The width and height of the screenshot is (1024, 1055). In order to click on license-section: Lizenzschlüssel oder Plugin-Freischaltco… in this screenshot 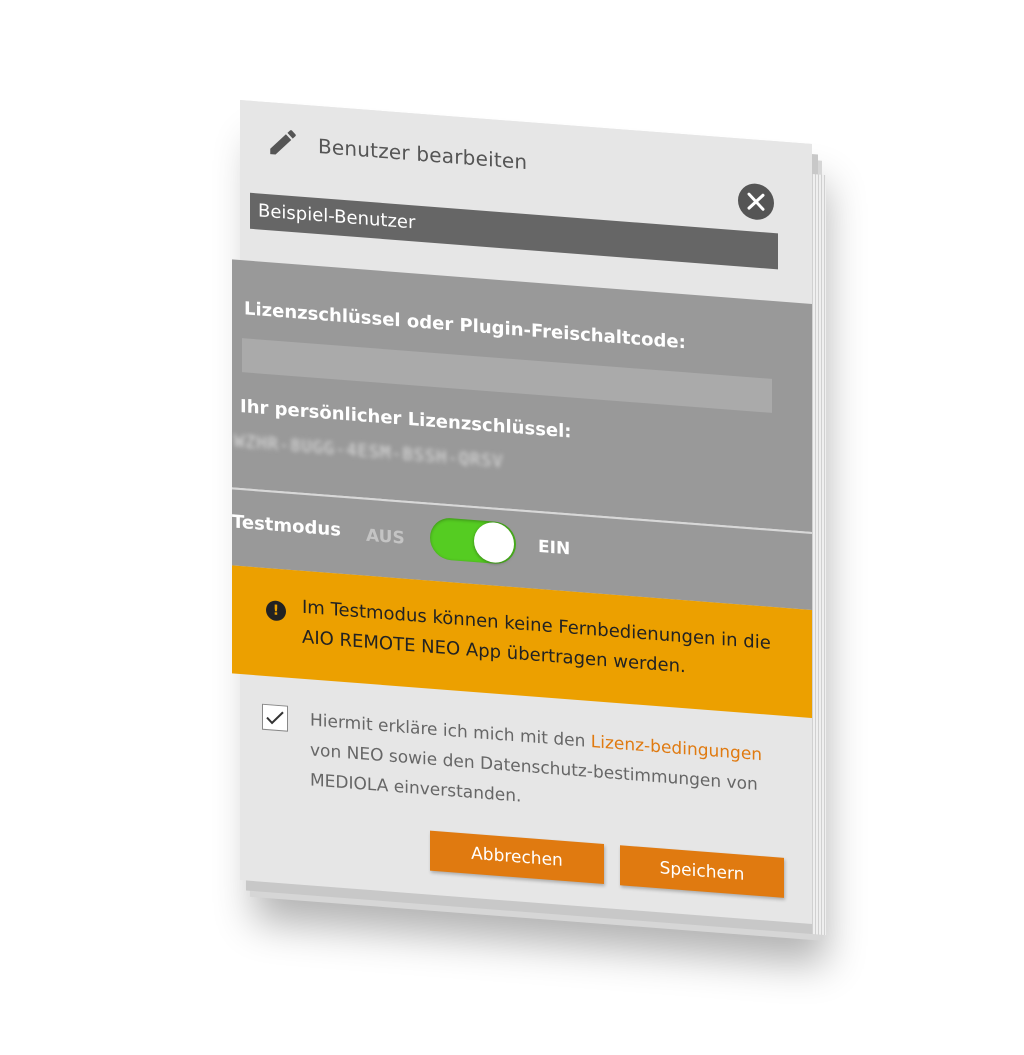, I will do `click(522, 396)`.